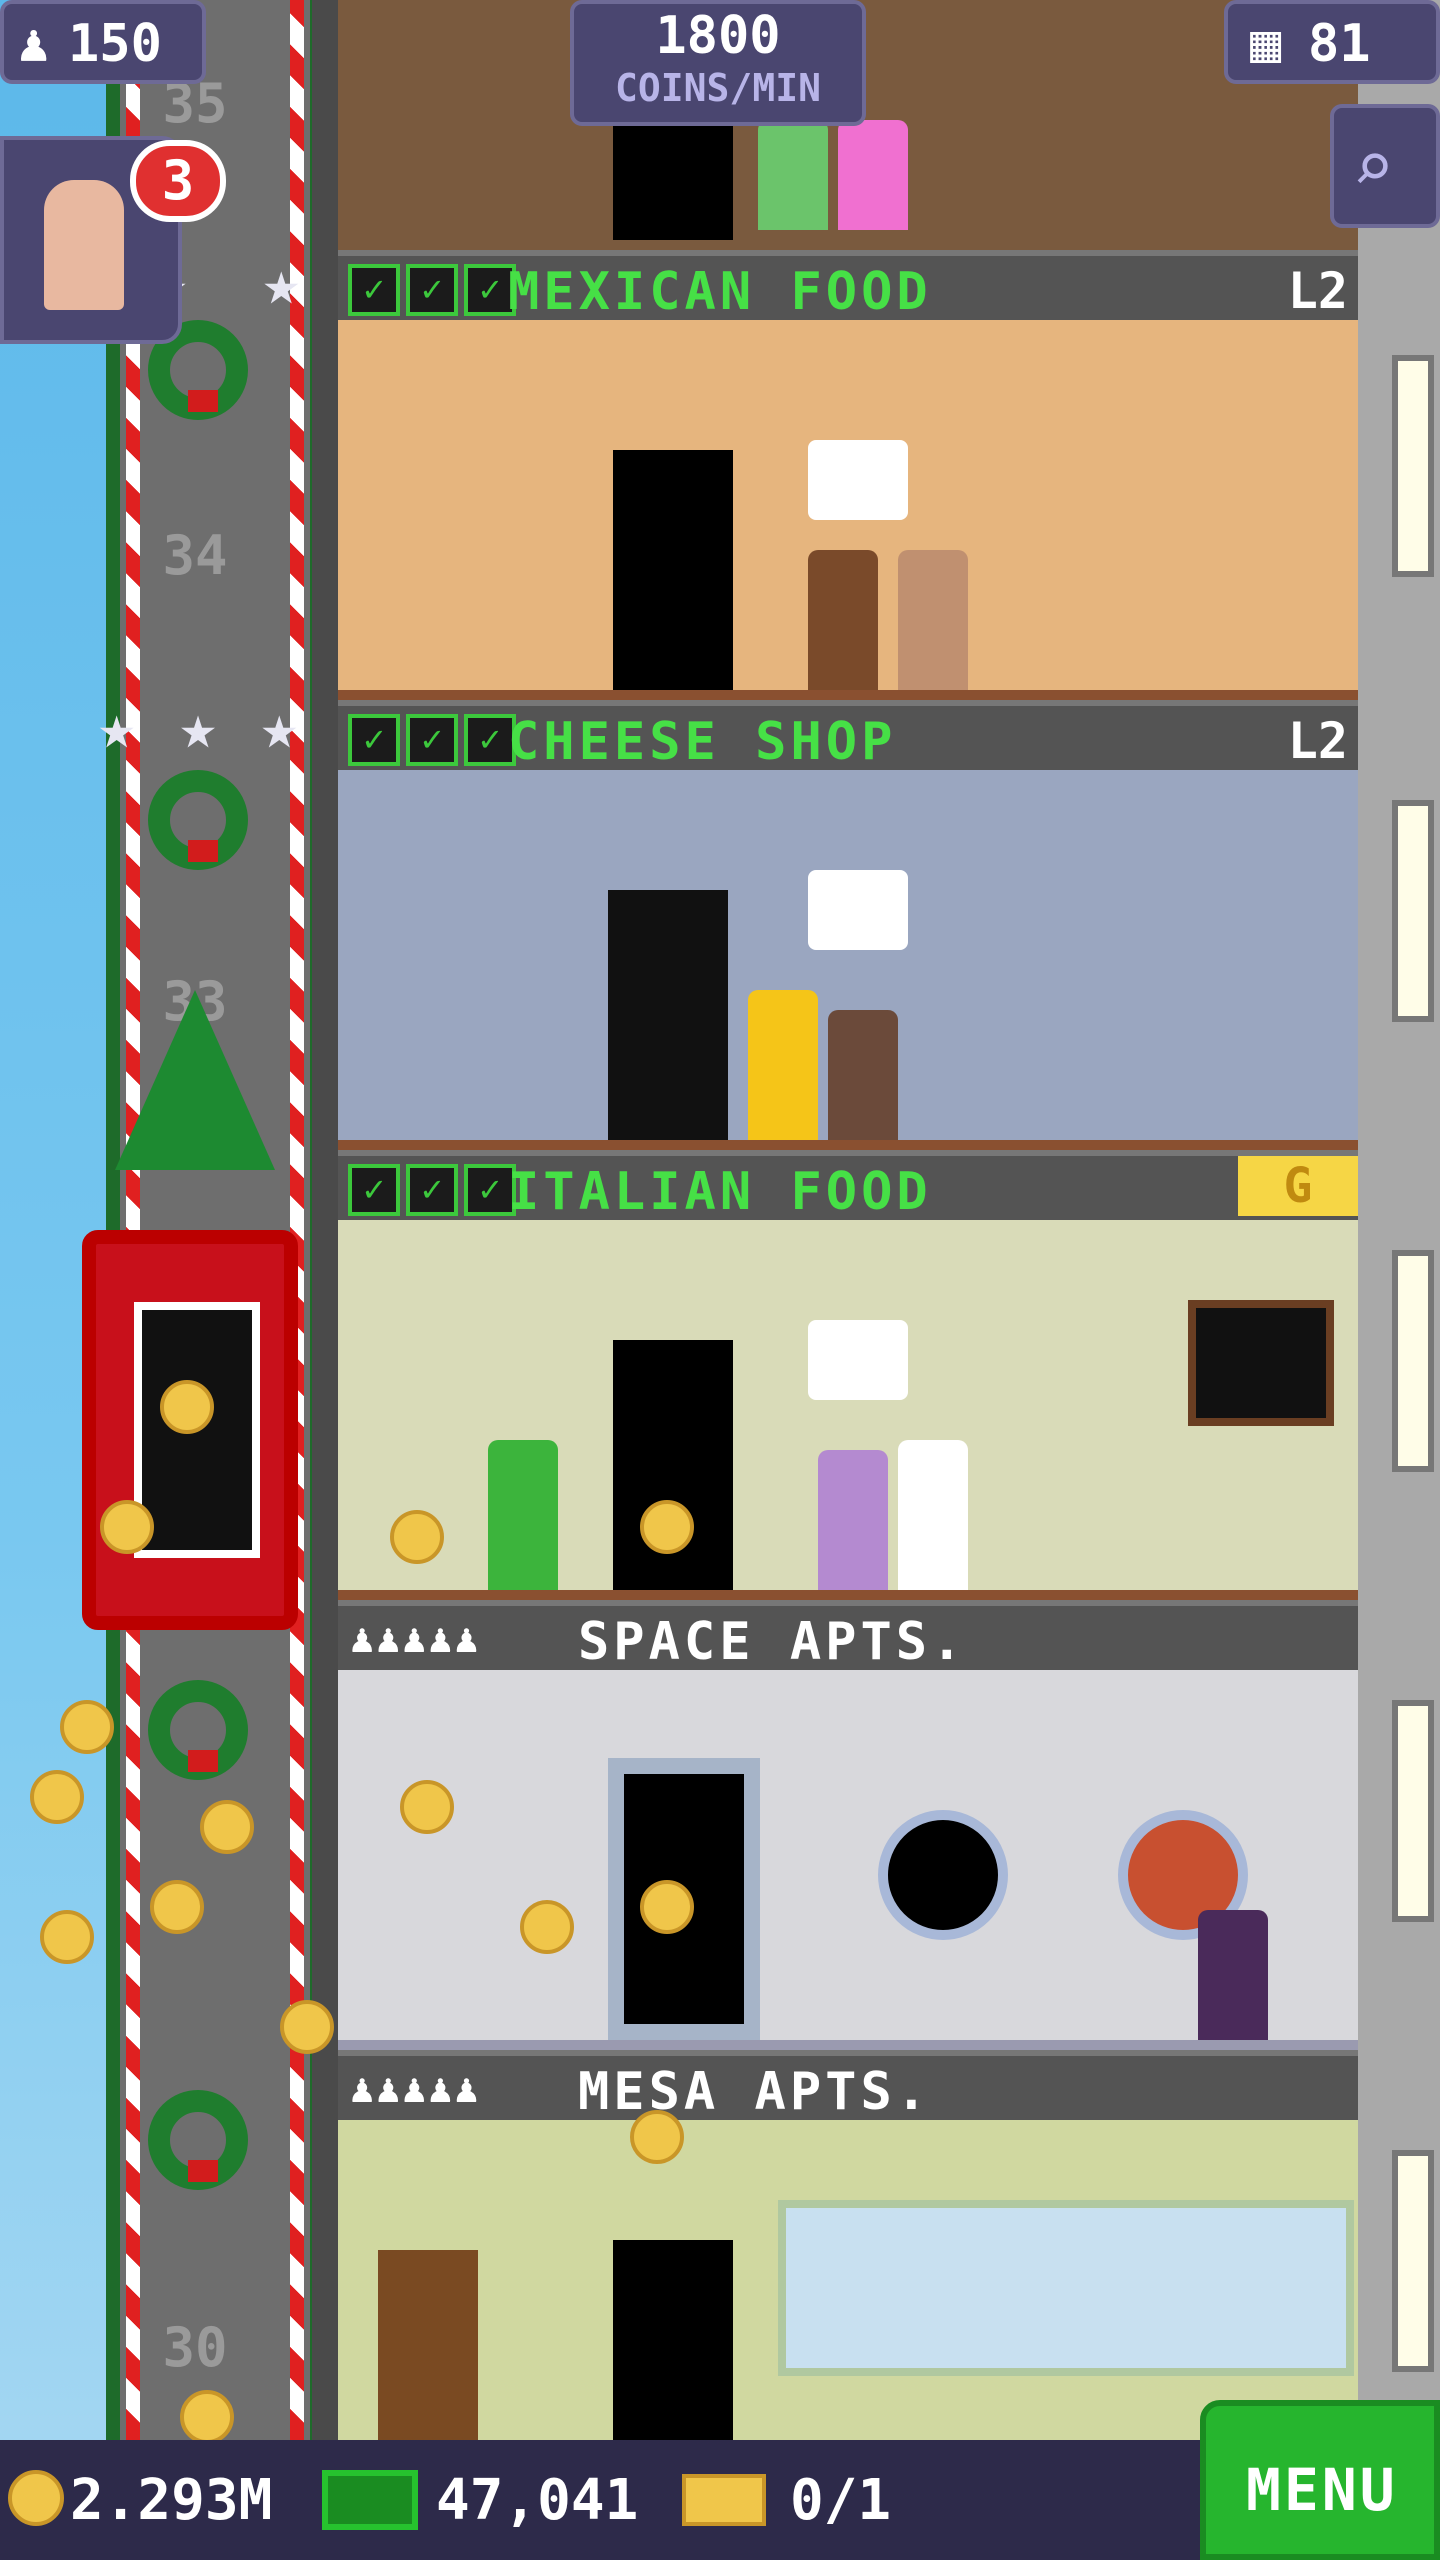 This screenshot has height=2560, width=1440. I want to click on floor-mexican-food: ✓ ✓ ✓ MEXICAN FOOD L2, so click(848, 475).